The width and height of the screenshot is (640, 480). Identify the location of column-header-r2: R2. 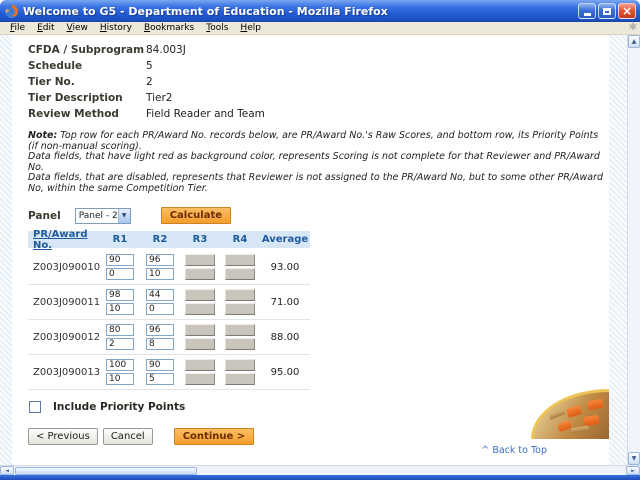
(160, 239).